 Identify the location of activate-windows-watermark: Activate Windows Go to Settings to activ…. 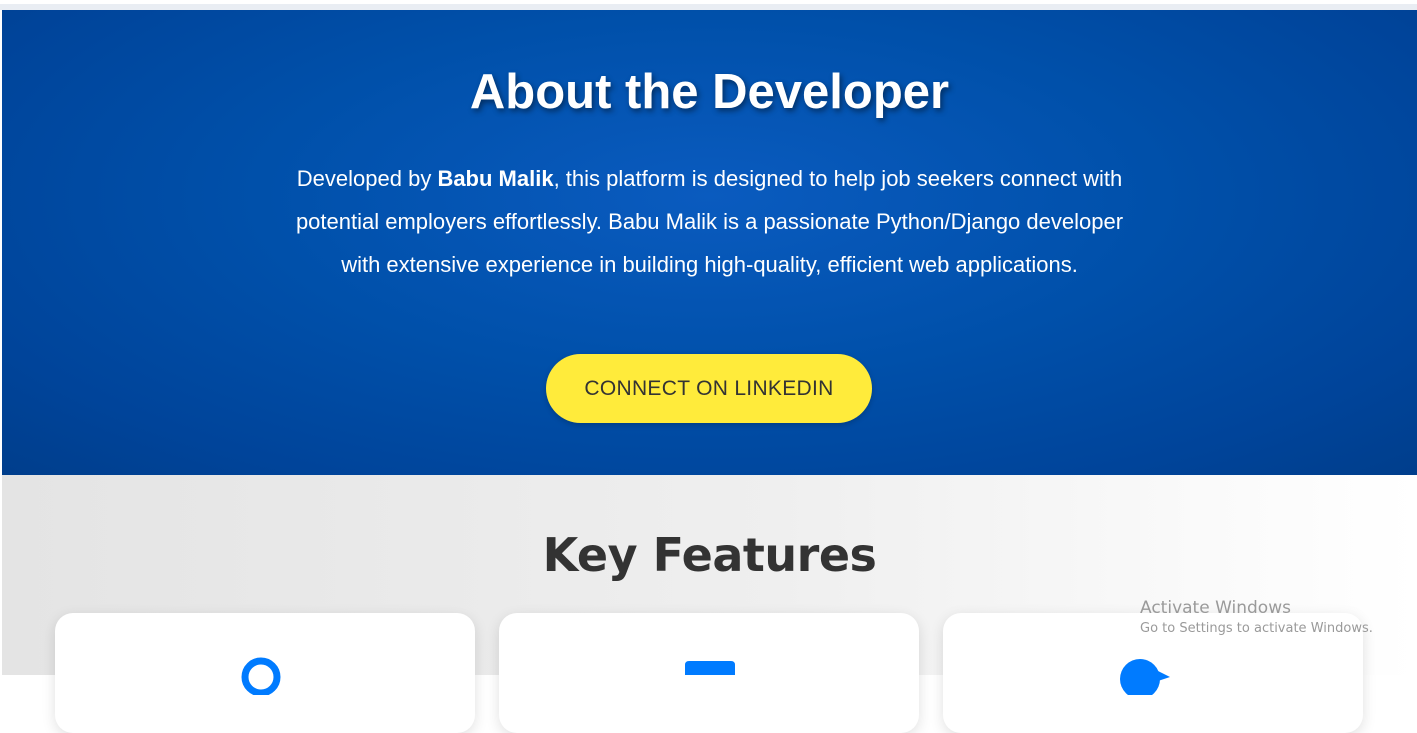
(1256, 618).